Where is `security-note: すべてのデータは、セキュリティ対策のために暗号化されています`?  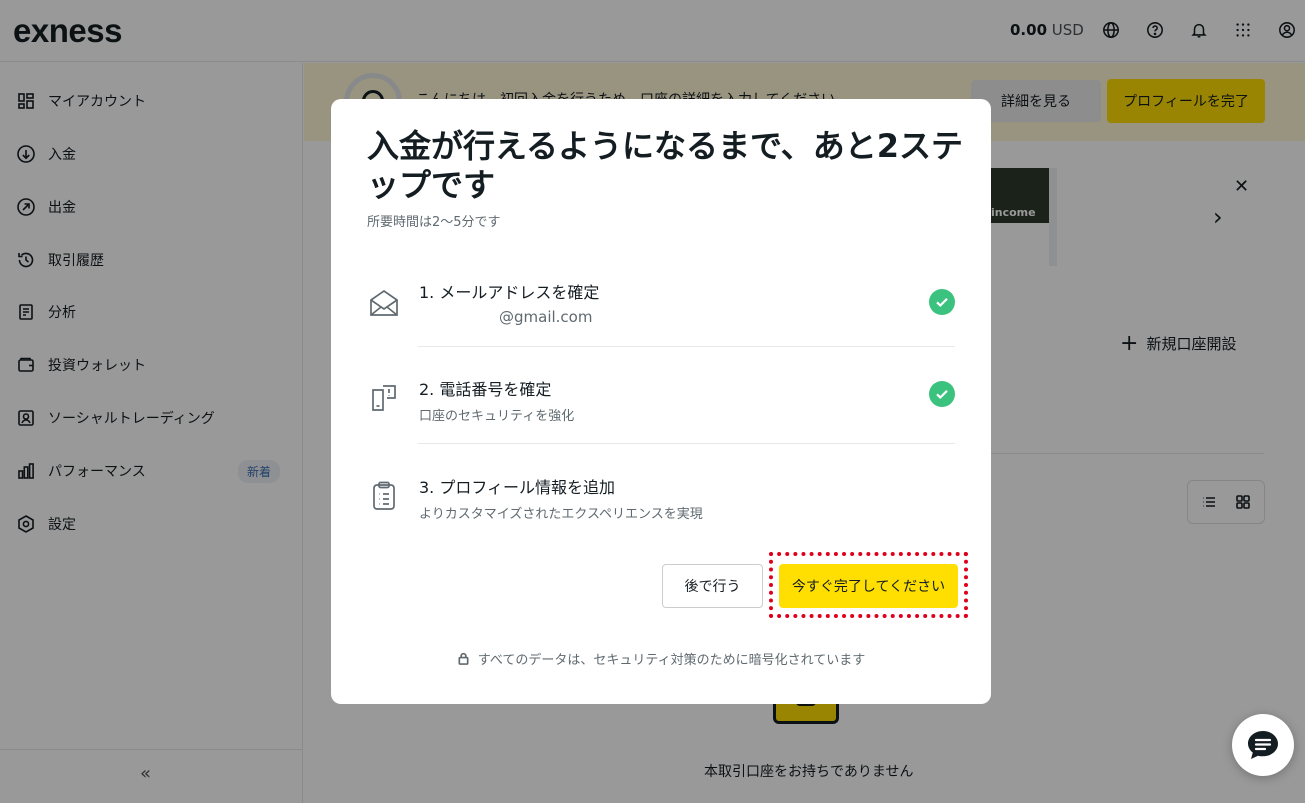
security-note: すべてのデータは、セキュリティ対策のために暗号化されています is located at coordinates (661, 658).